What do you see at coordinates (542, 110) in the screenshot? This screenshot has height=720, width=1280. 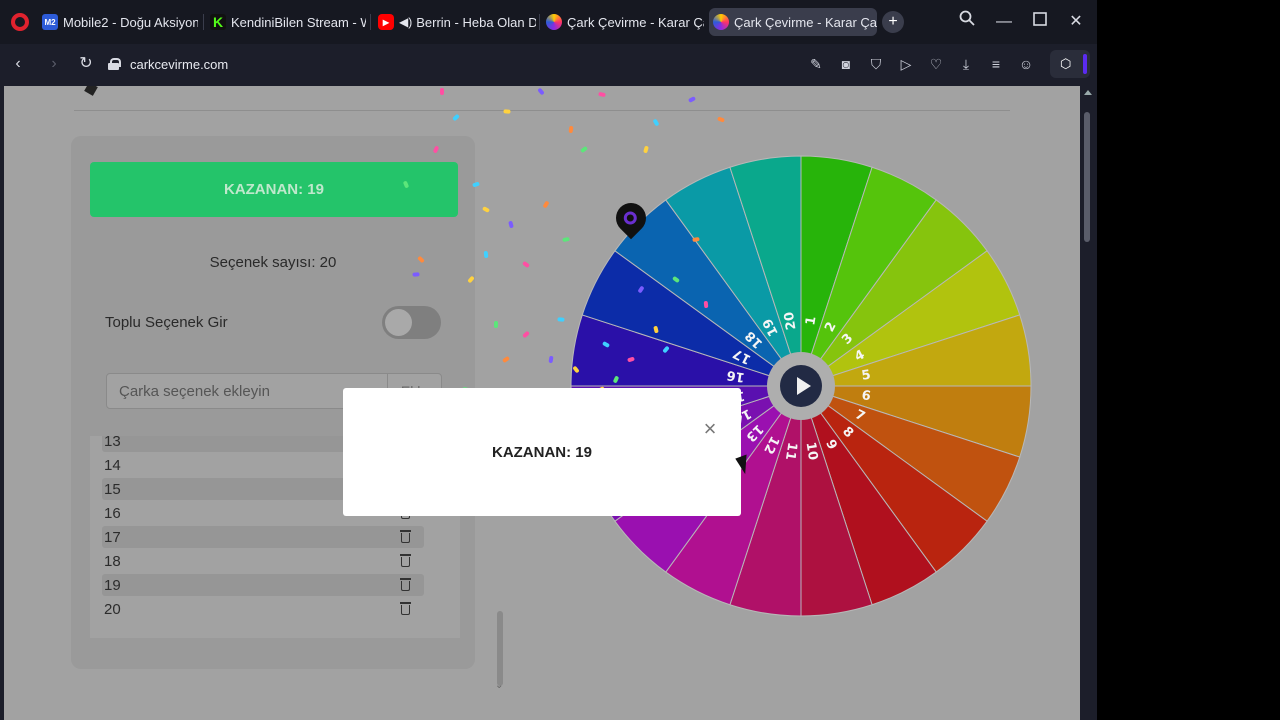 I see `header-divider` at bounding box center [542, 110].